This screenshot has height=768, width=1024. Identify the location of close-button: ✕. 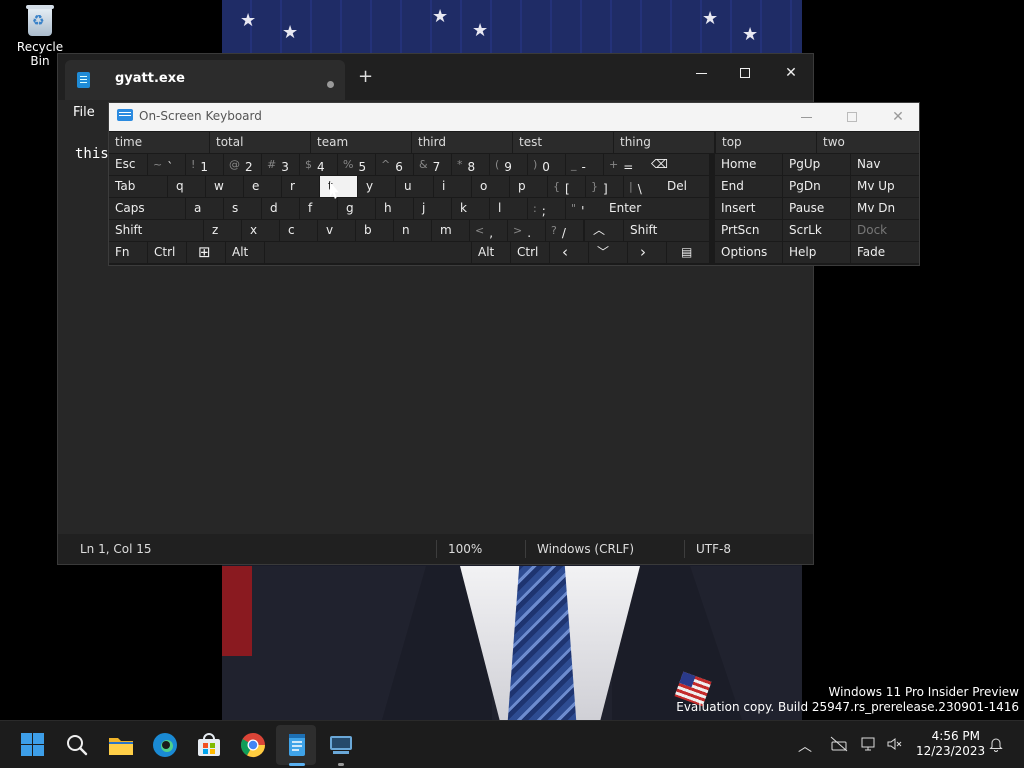
(791, 73).